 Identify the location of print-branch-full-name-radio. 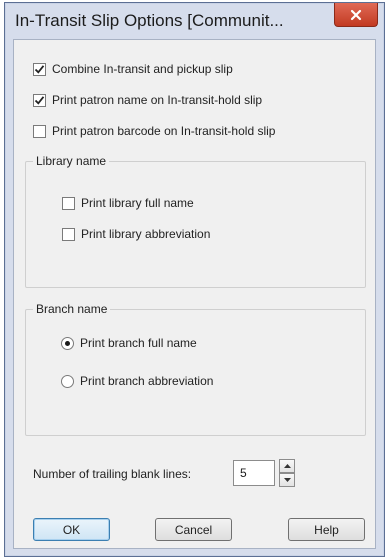
(67, 343).